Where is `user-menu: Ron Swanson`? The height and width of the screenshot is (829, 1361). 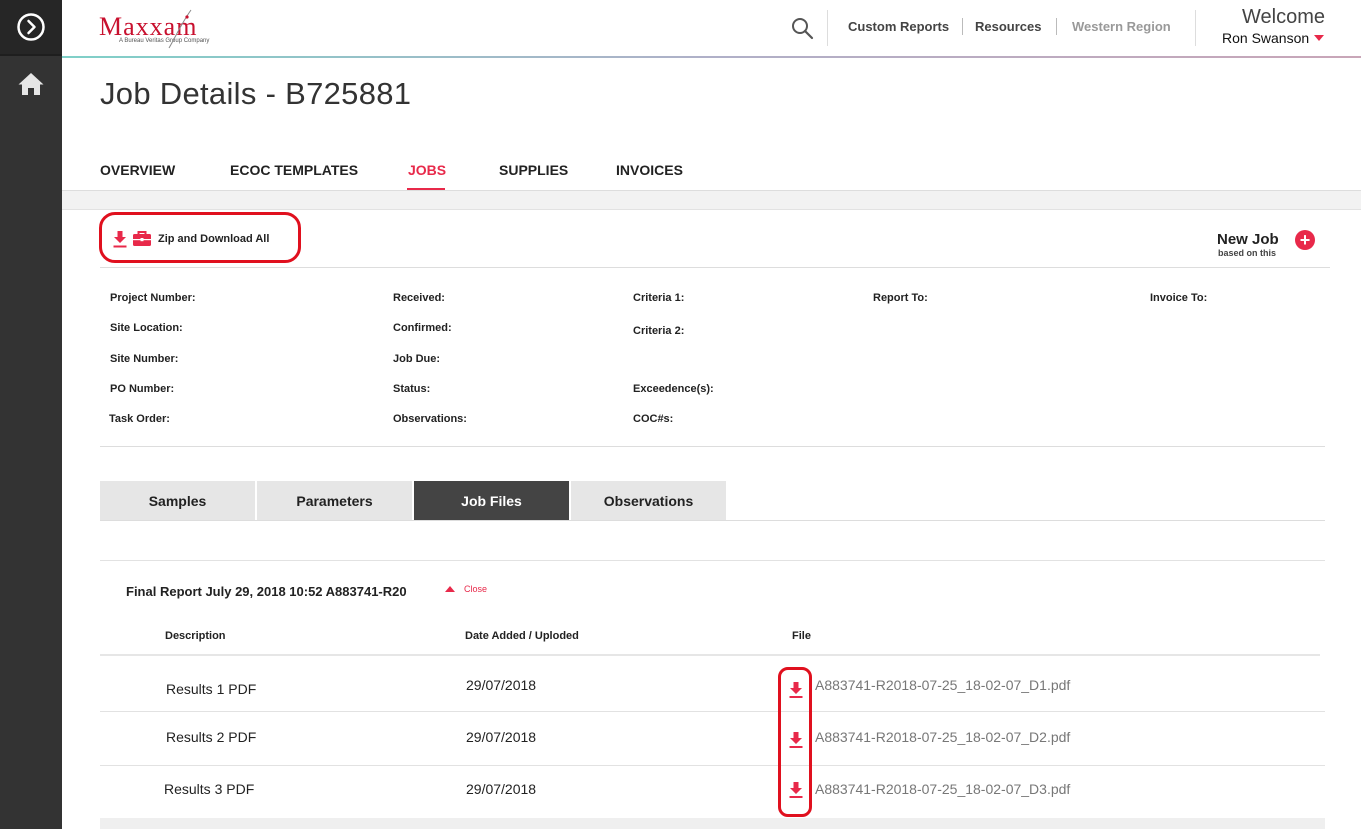
user-menu: Ron Swanson is located at coordinates (1265, 38).